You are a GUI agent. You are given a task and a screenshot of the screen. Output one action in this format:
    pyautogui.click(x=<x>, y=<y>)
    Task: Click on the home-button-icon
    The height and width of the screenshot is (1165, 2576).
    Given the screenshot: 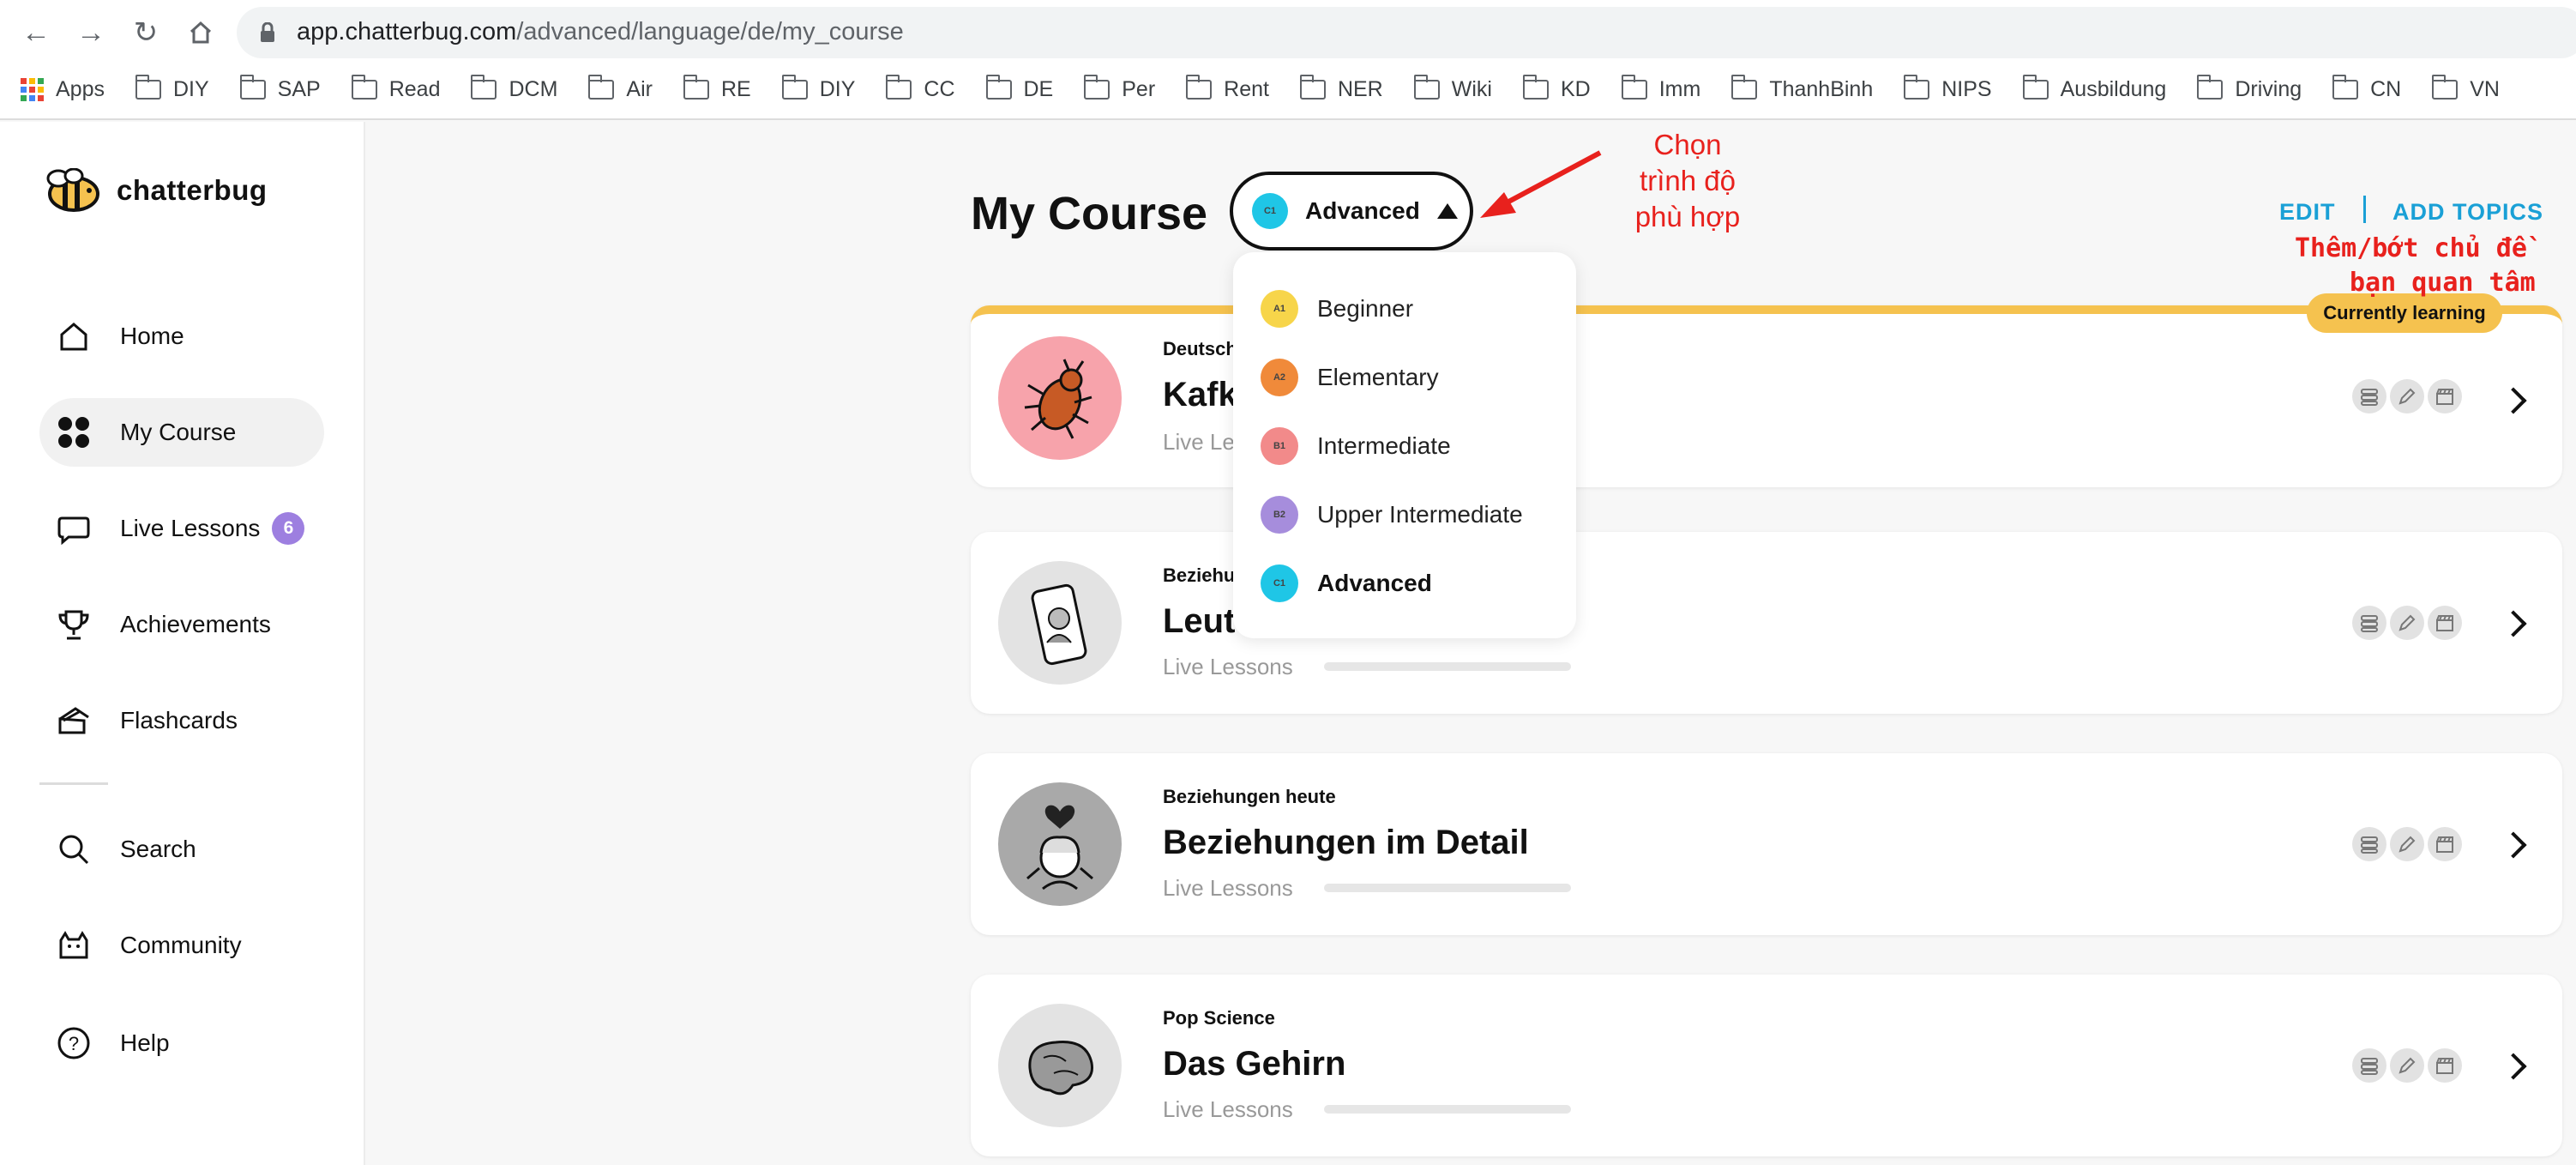 What is the action you would take?
    pyautogui.click(x=201, y=32)
    